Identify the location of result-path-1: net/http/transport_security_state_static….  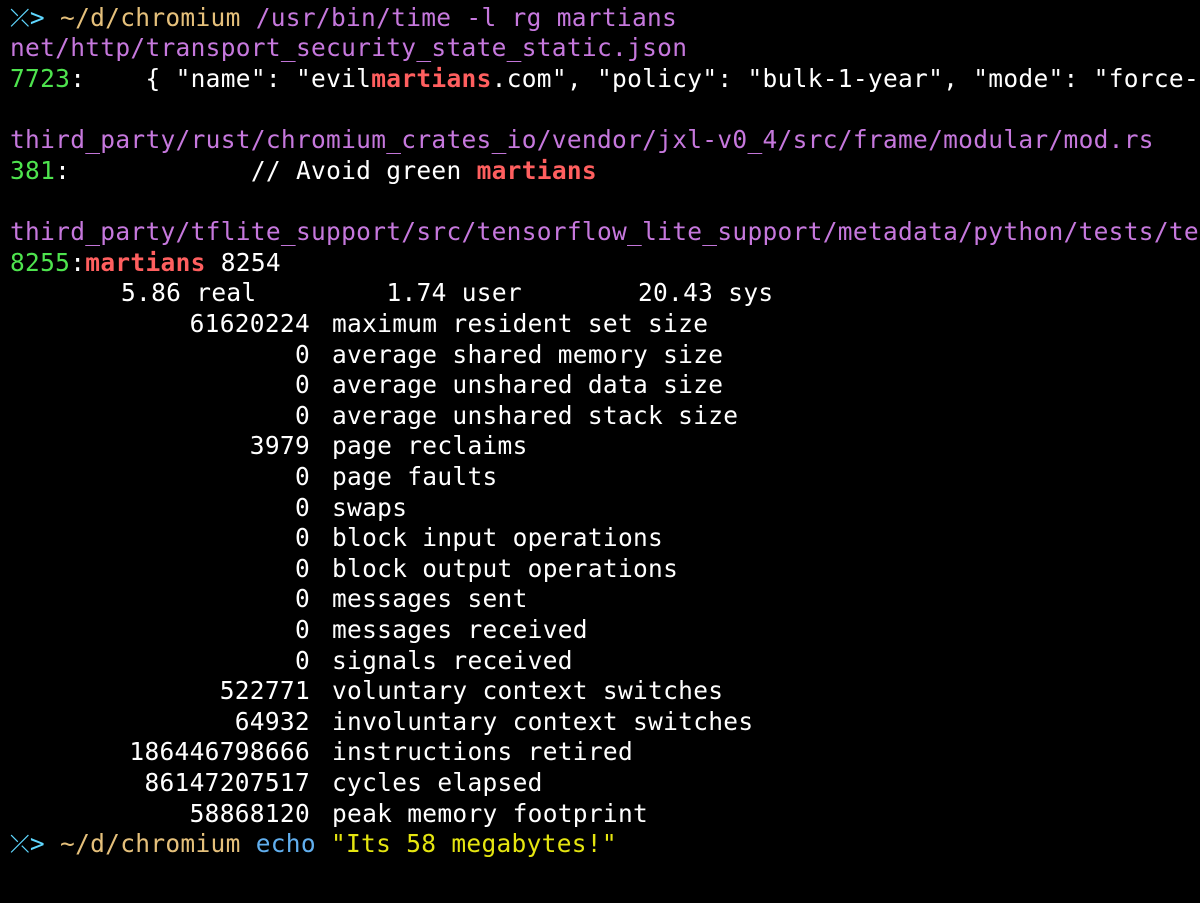
(348, 48).